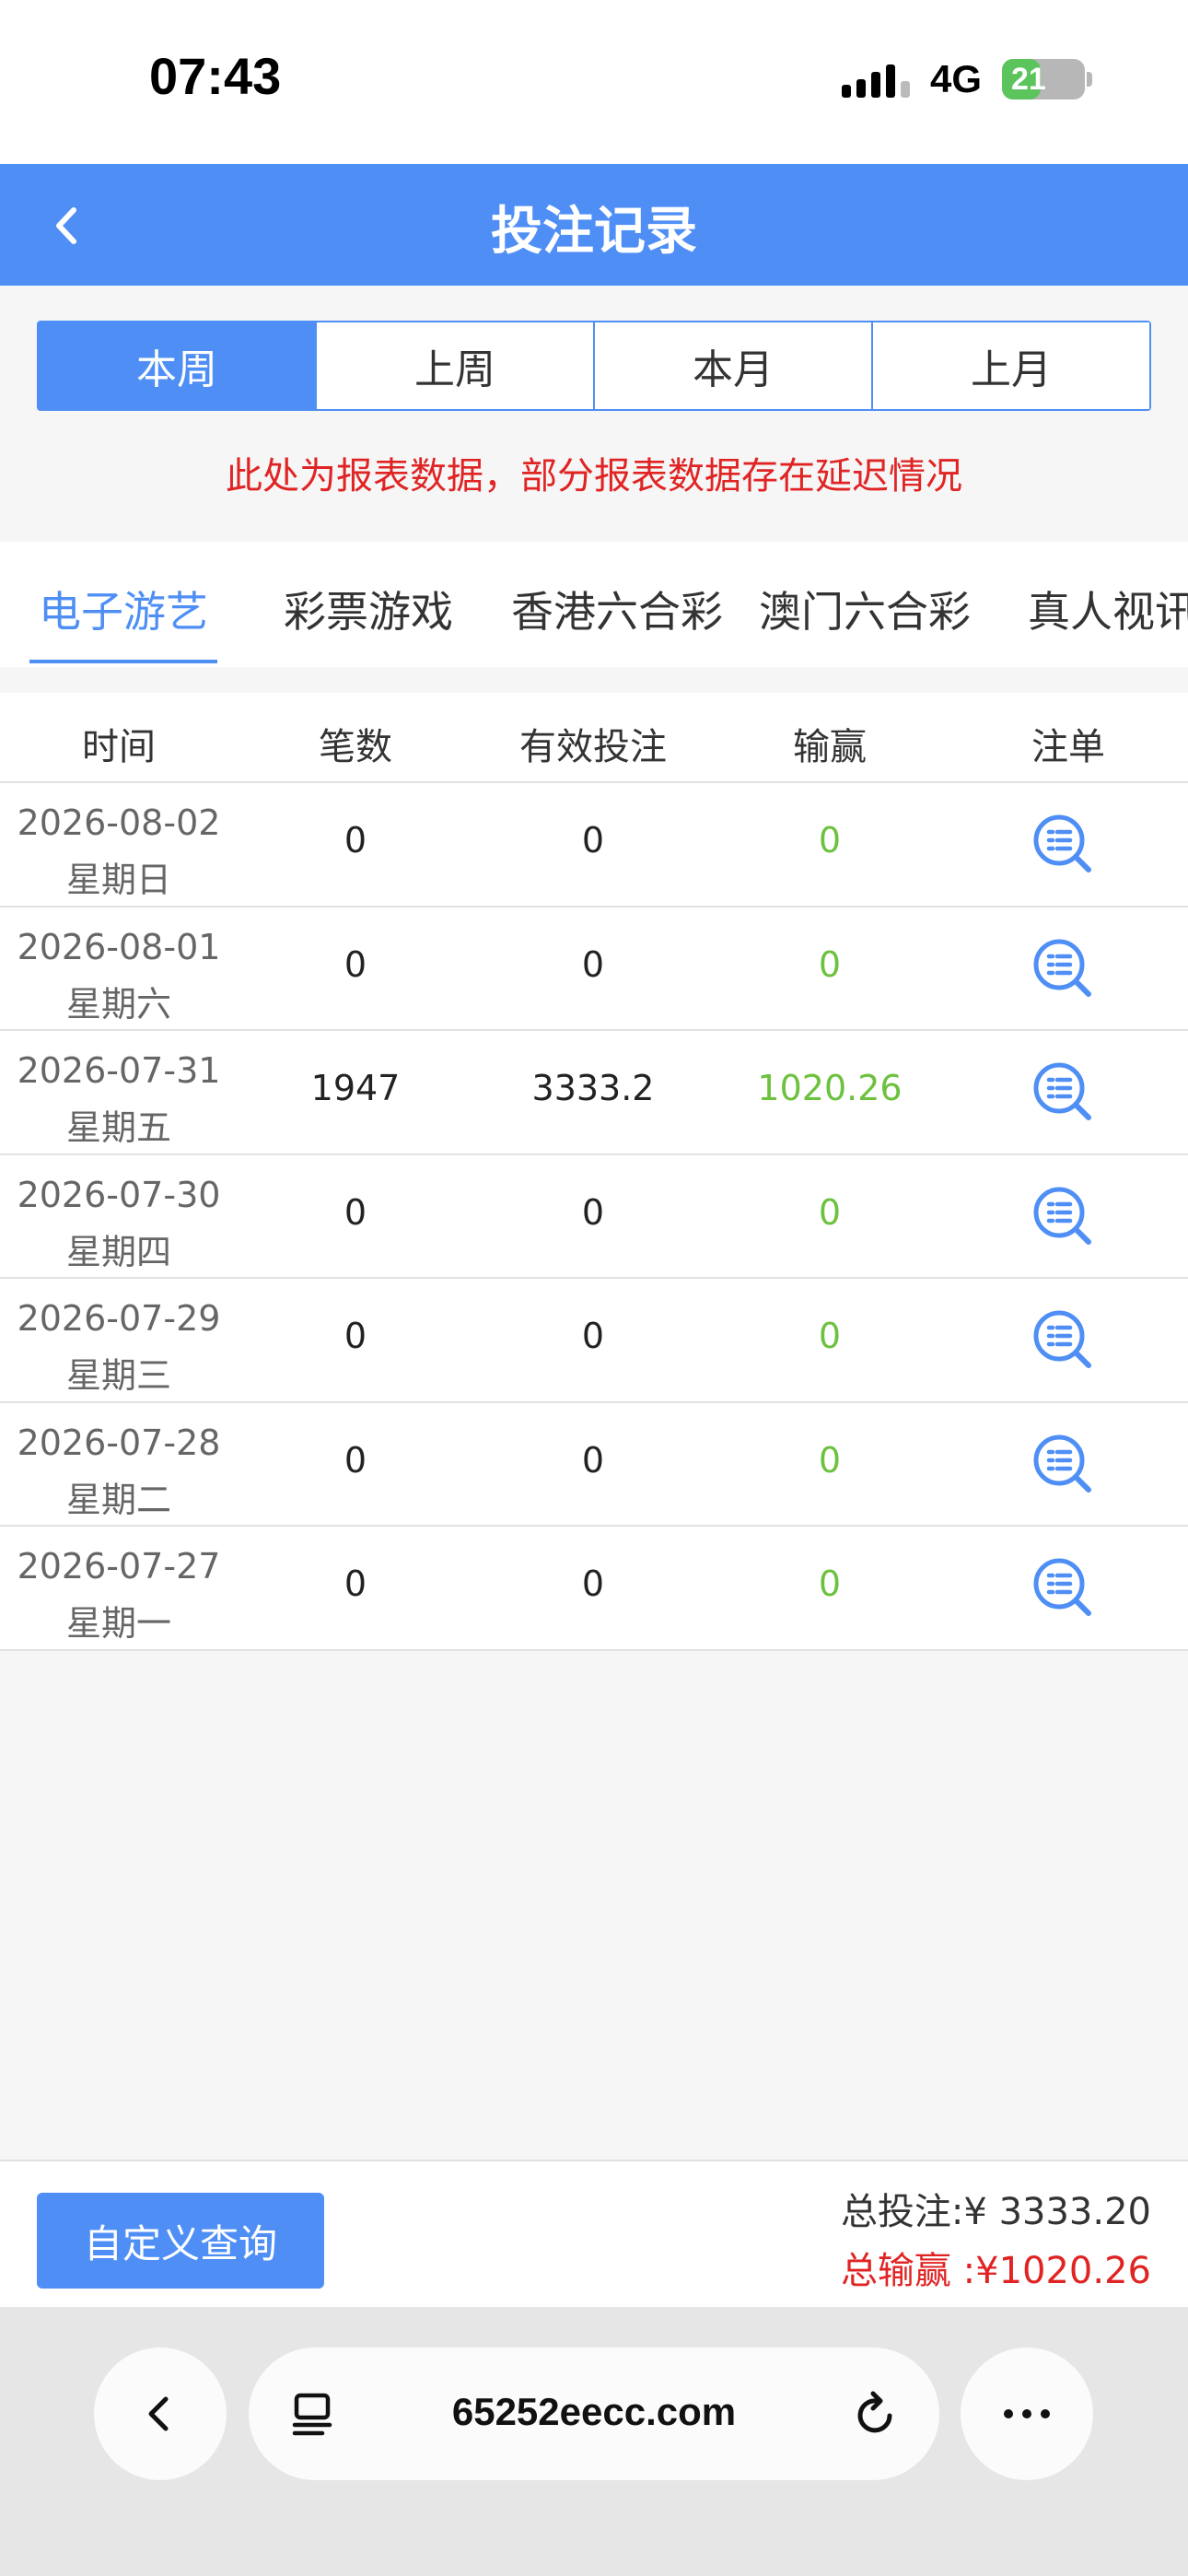  I want to click on table-row: 2026-08-02 星期日 0 0 0, so click(594, 845).